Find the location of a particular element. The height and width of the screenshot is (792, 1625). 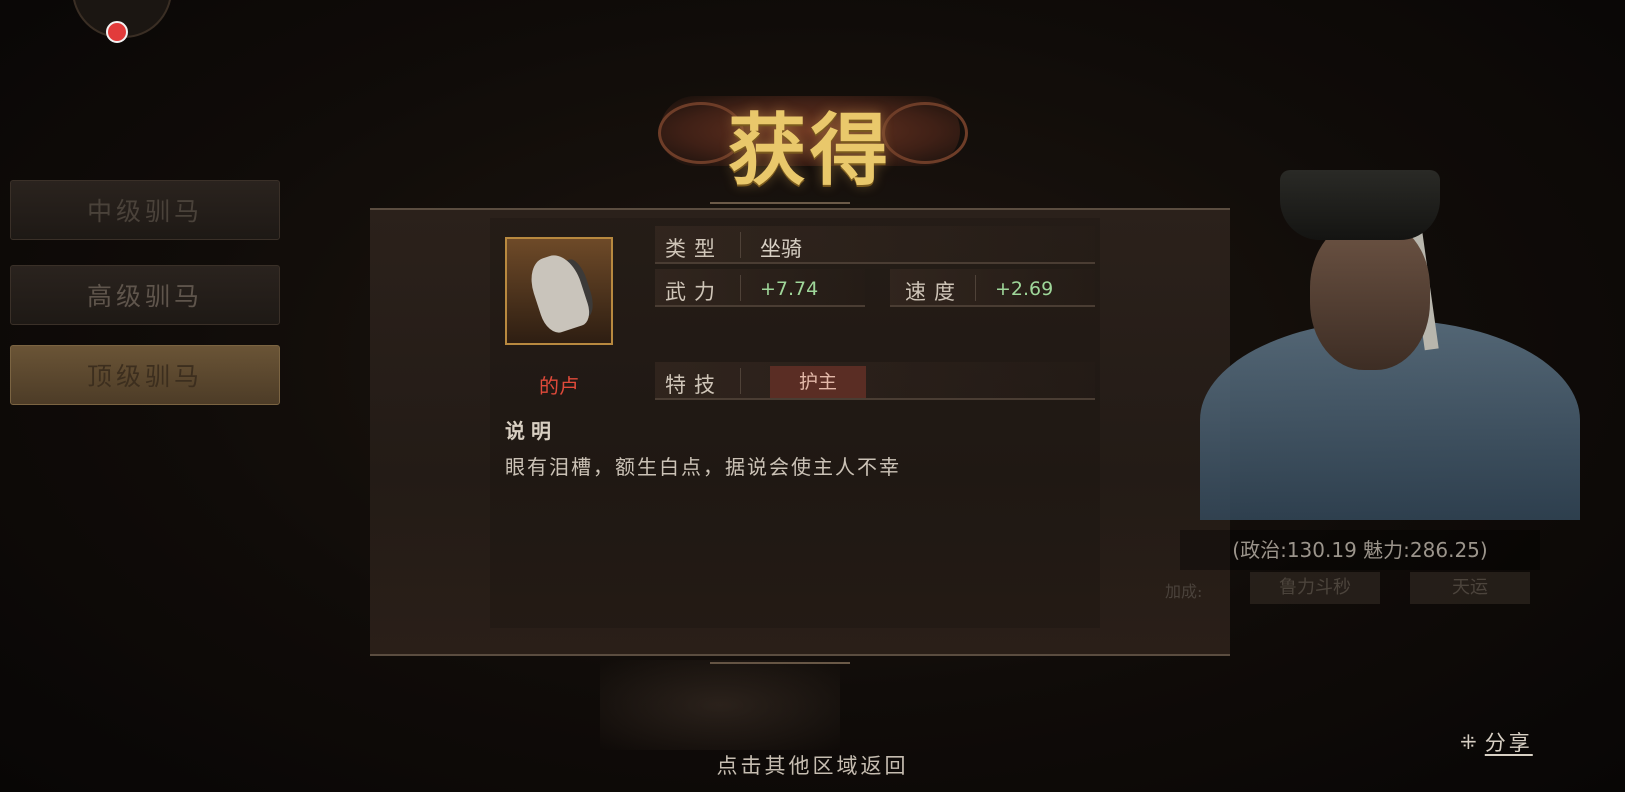

bonus-label: 加成: is located at coordinates (1184, 591).